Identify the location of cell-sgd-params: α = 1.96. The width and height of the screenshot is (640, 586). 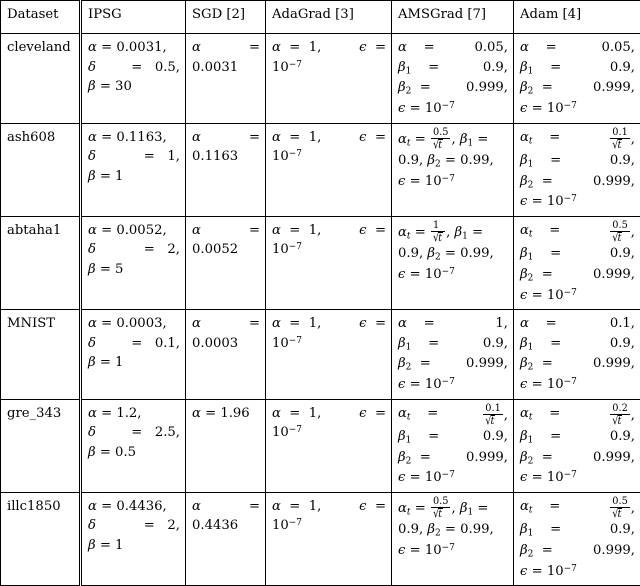
(226, 445).